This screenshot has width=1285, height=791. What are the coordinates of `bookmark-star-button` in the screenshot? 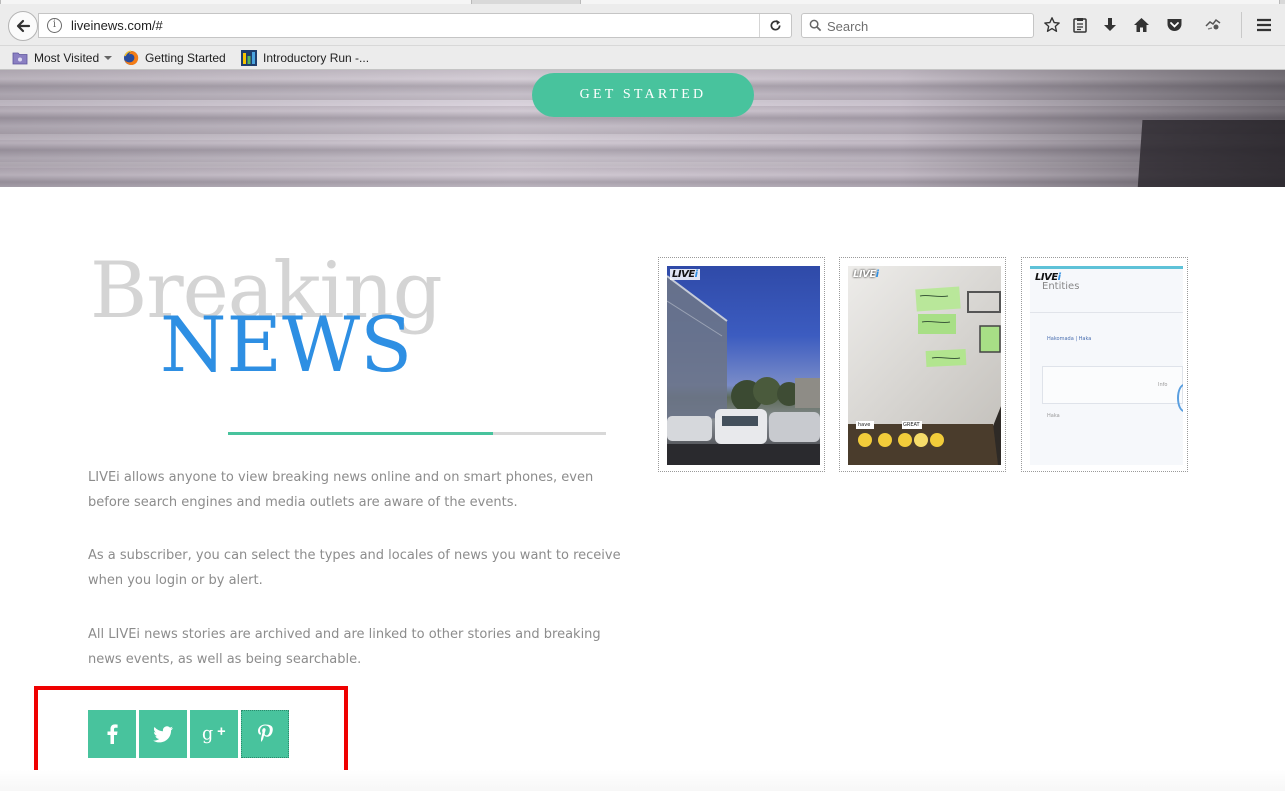 It's located at (1052, 25).